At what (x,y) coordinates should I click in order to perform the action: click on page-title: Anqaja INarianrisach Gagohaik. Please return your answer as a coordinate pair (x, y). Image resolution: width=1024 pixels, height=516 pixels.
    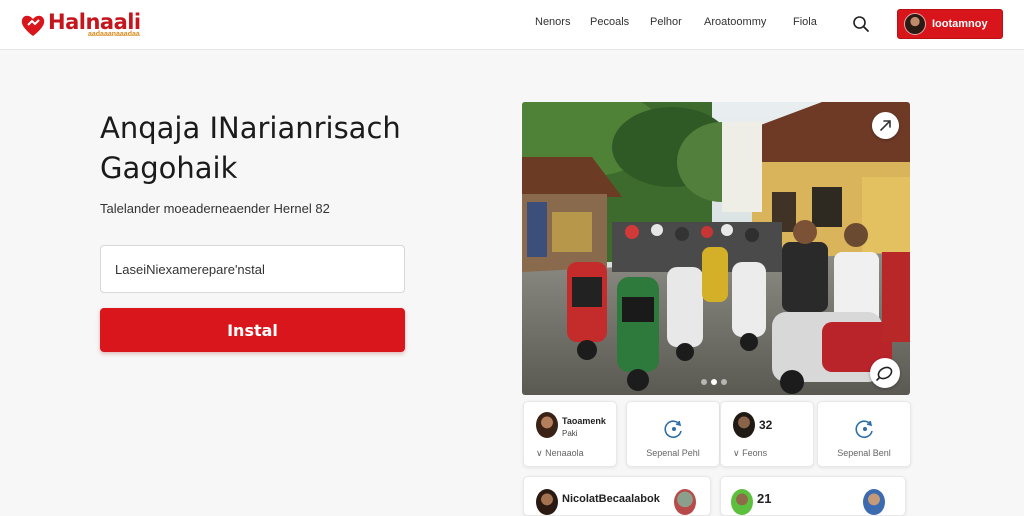
    Looking at the image, I should click on (290, 148).